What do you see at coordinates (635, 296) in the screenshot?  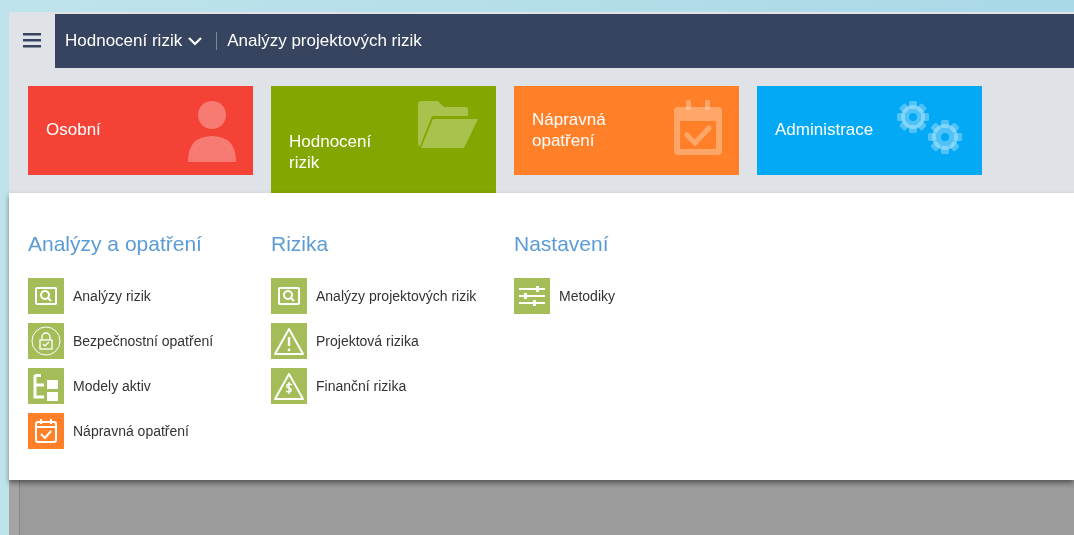 I see `menu-link: Metodiky` at bounding box center [635, 296].